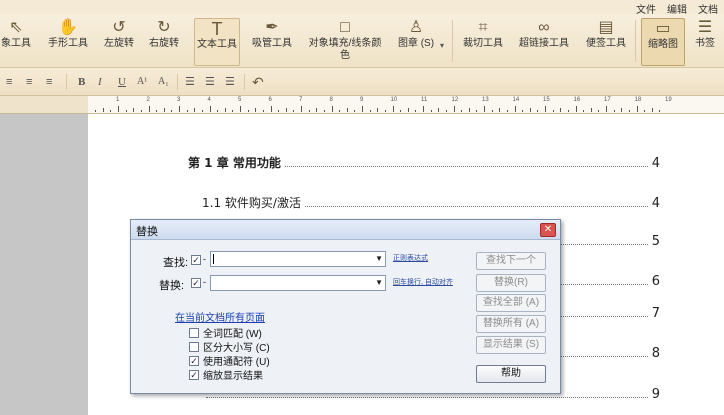 The image size is (724, 415). I want to click on find-all-button: 查找全部 (A), so click(511, 303).